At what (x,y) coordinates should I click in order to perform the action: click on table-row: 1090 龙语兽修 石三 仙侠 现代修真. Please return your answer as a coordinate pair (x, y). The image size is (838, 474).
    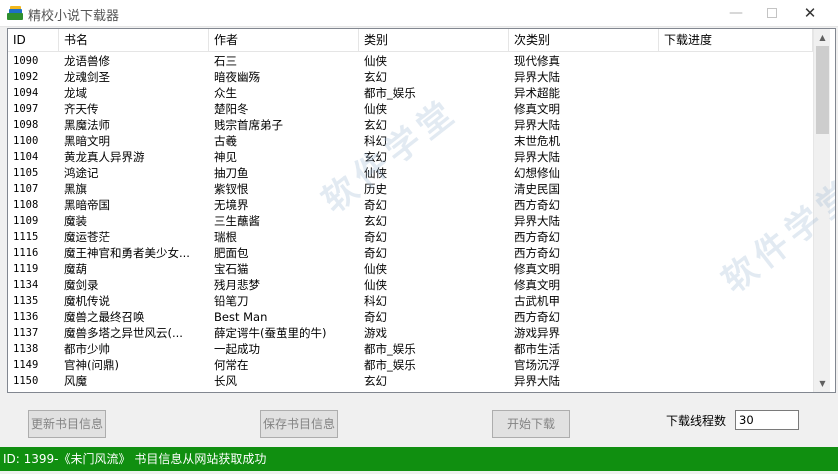
    Looking at the image, I should click on (410, 61).